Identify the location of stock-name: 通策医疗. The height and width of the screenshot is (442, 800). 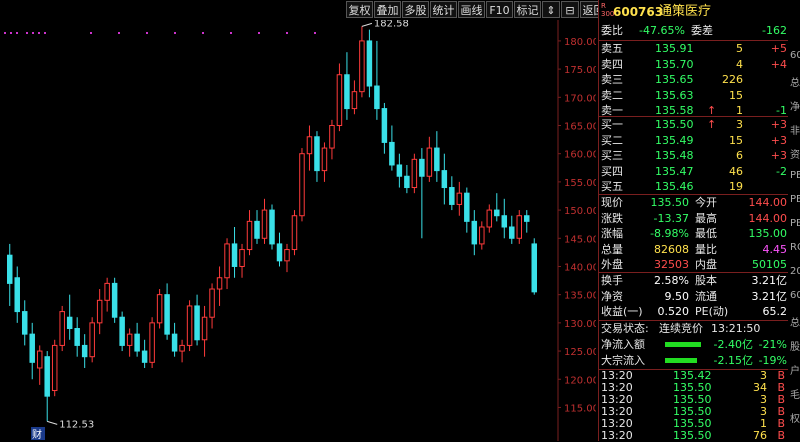
(685, 12).